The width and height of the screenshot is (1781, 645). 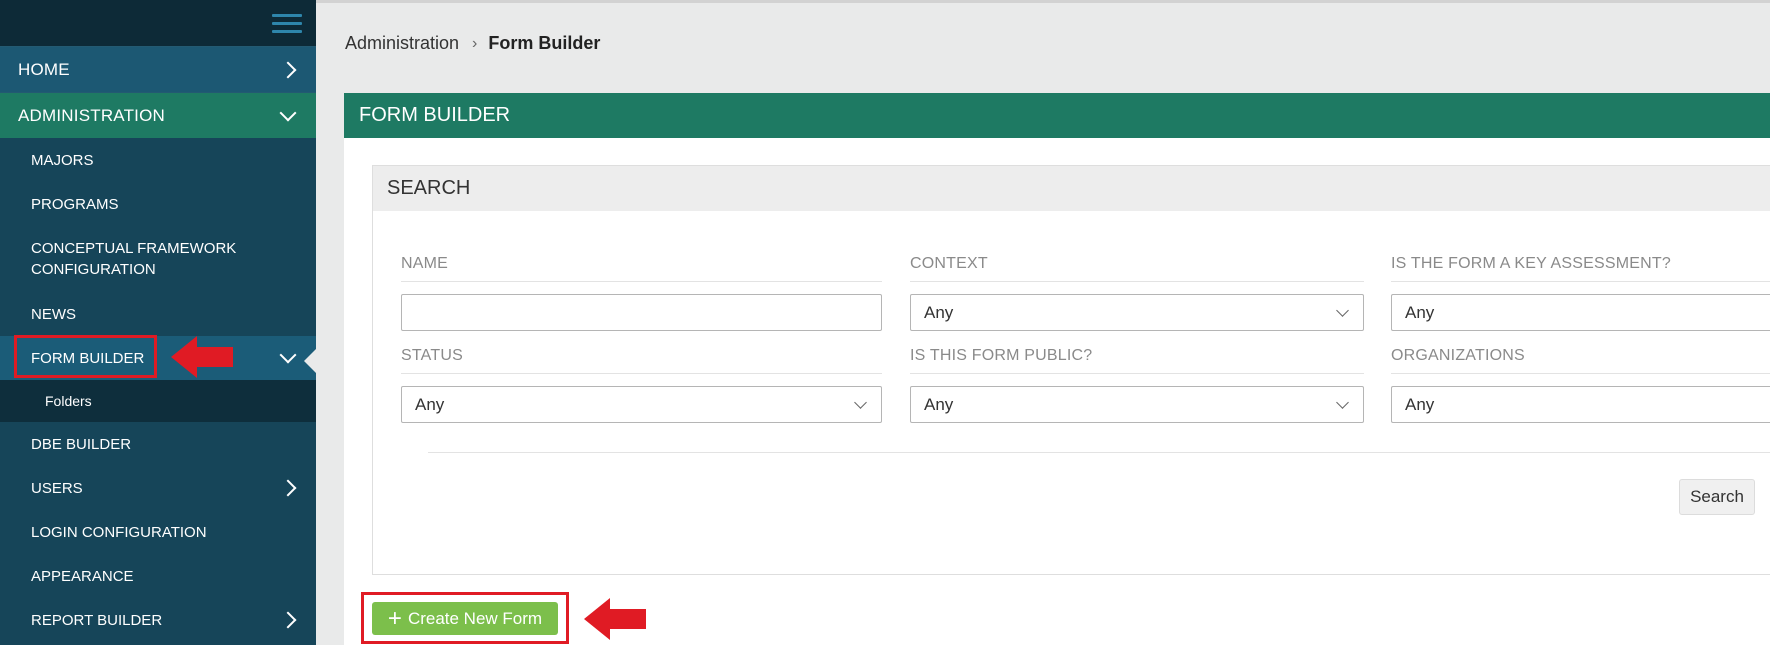 What do you see at coordinates (119, 532) in the screenshot?
I see `sidebar-item-label: LOGIN CONFIGURATION` at bounding box center [119, 532].